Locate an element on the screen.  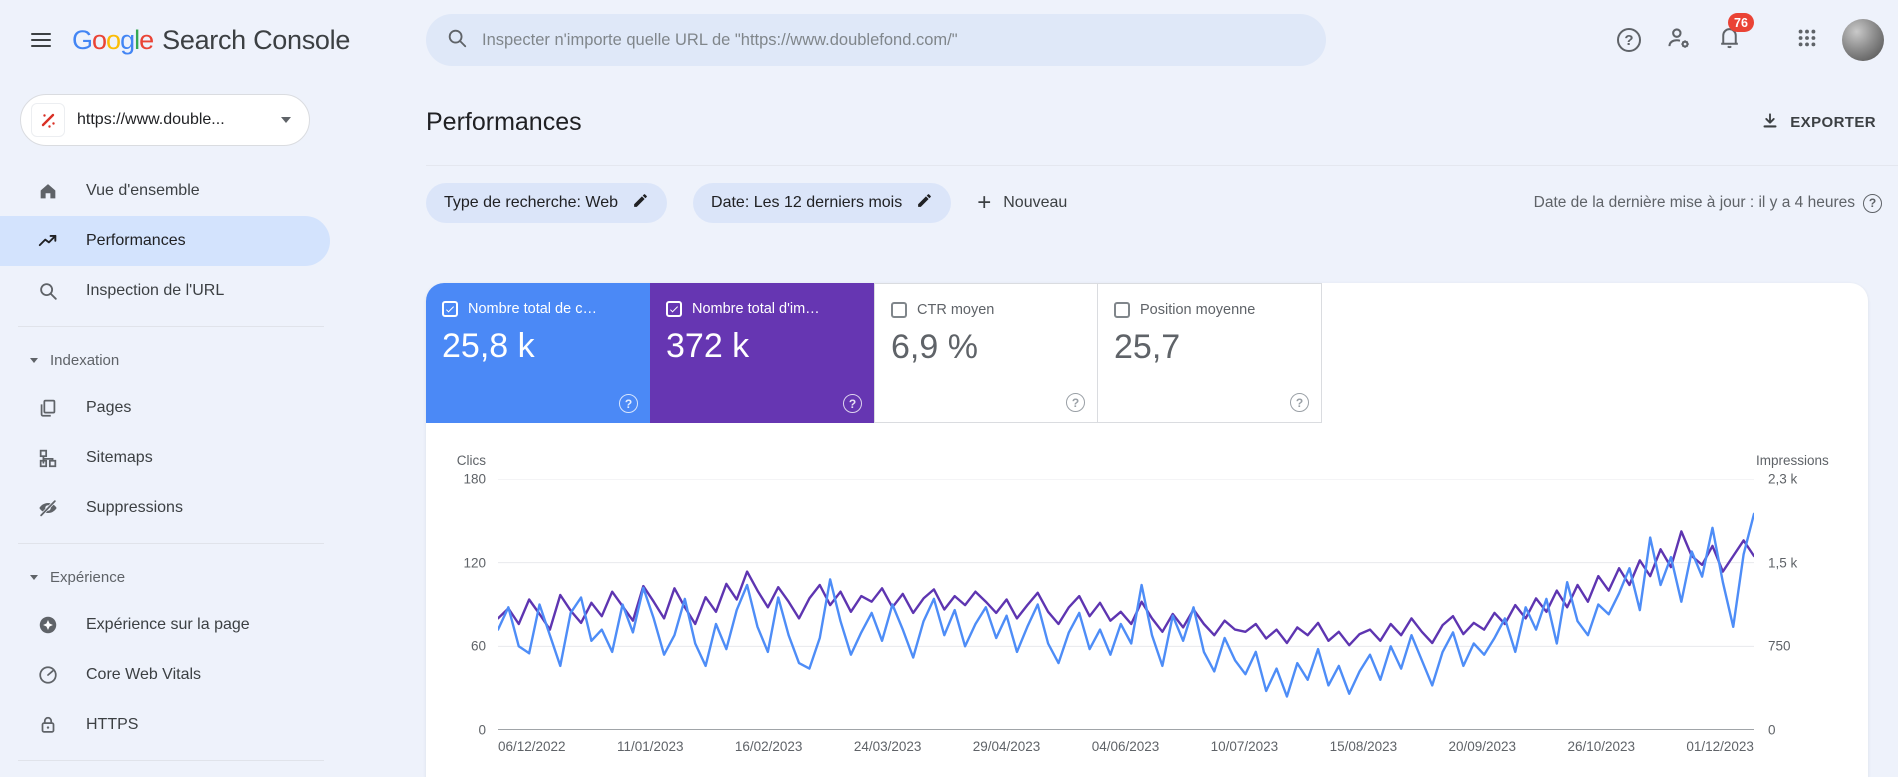
y-tick-left: 120 is located at coordinates (474, 563).